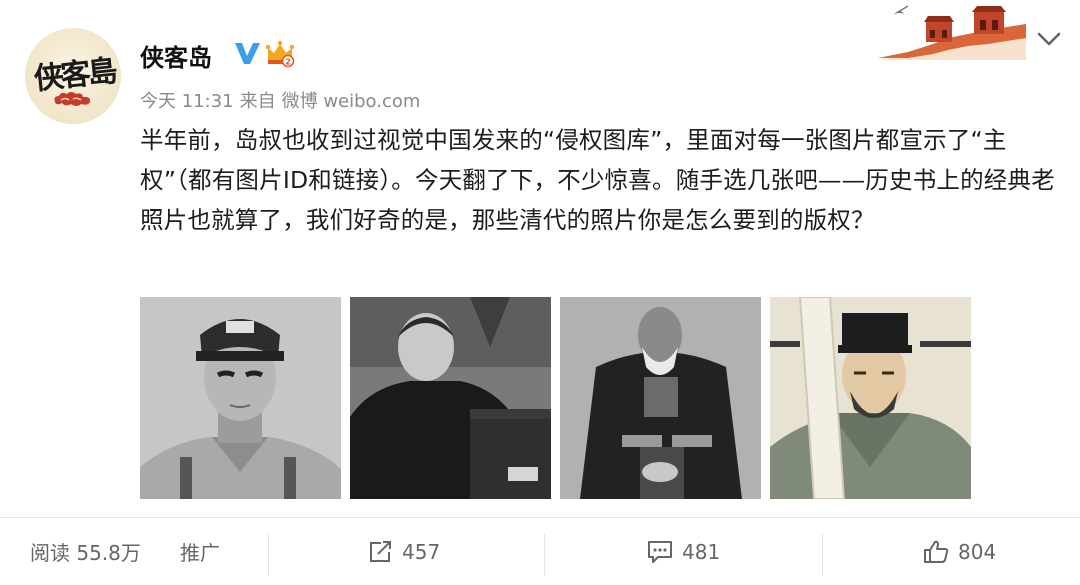 The image size is (1080, 585). What do you see at coordinates (351, 101) in the screenshot?
I see `post-source: 微博 weibo.com` at bounding box center [351, 101].